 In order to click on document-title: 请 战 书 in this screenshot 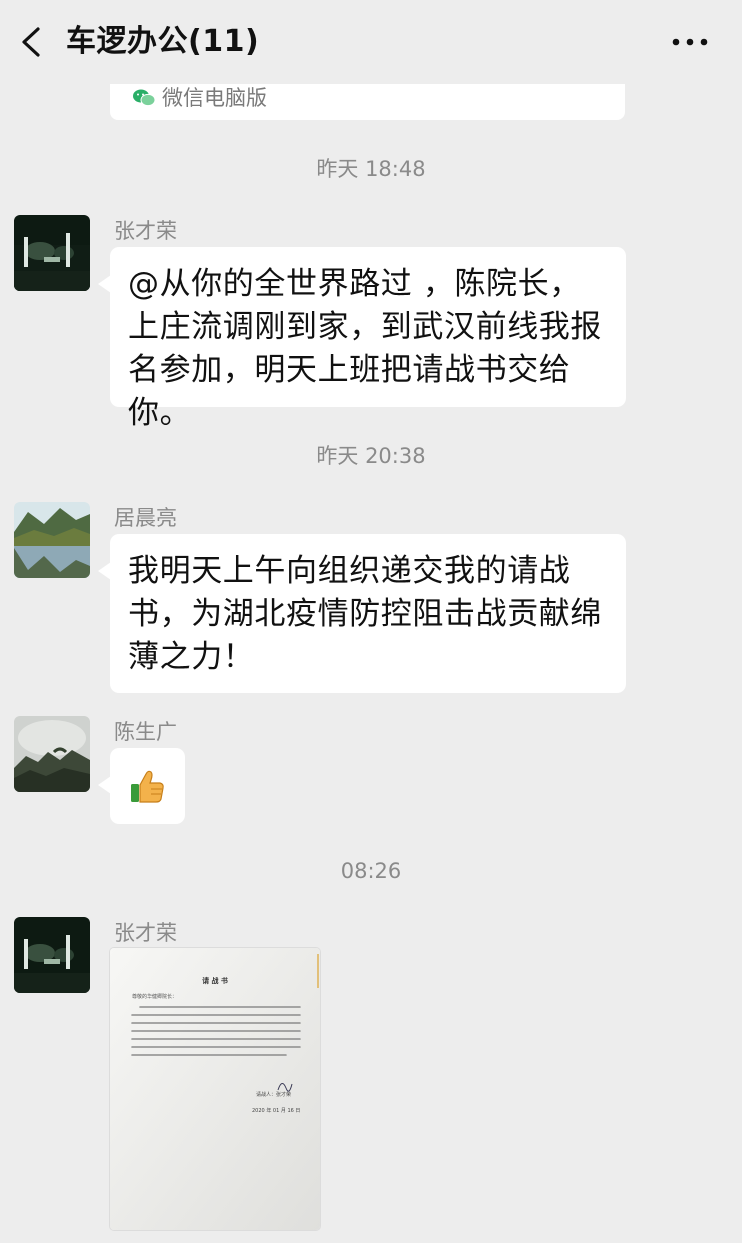, I will do `click(215, 980)`.